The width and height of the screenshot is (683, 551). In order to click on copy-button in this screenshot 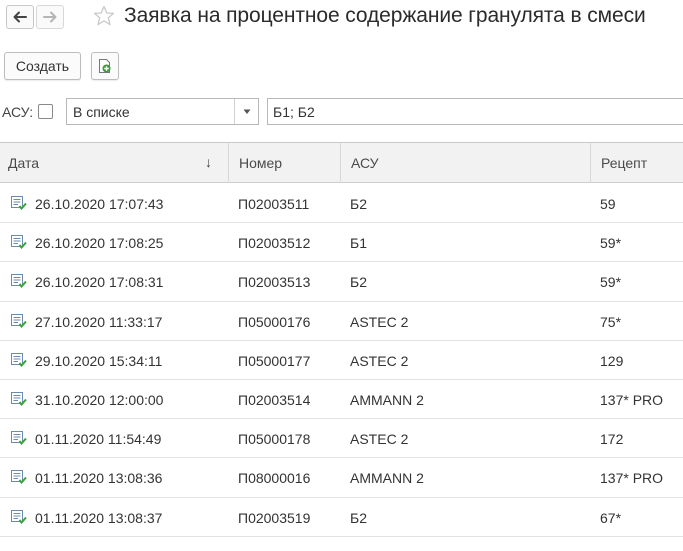, I will do `click(105, 66)`.